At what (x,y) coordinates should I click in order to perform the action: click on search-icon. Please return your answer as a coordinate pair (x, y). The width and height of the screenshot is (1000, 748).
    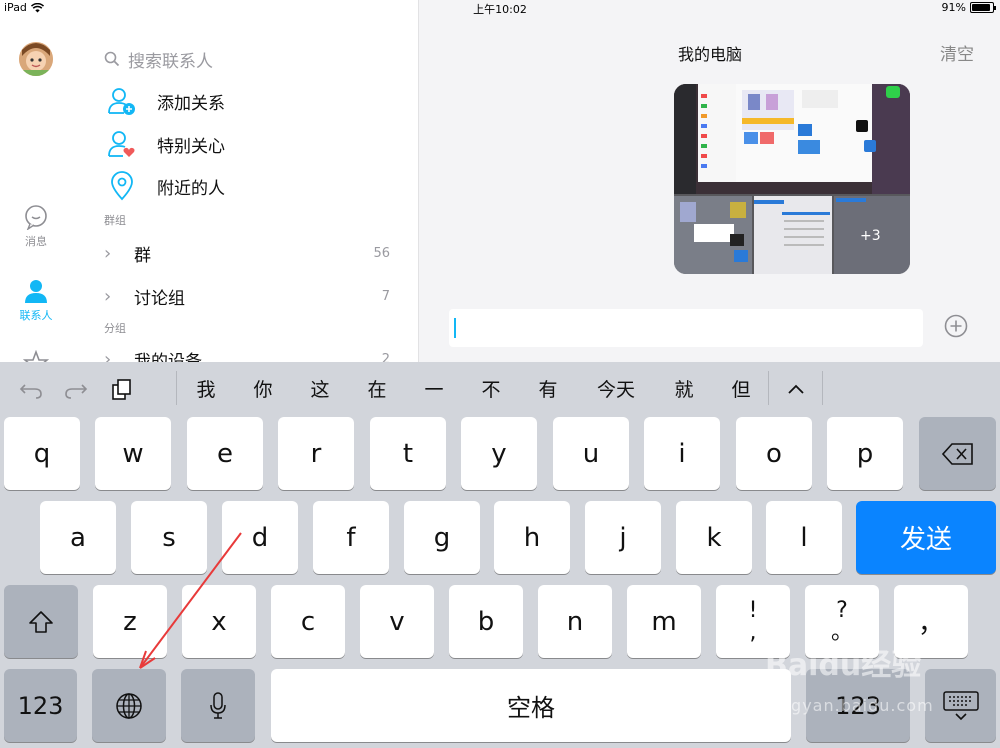
    Looking at the image, I should click on (112, 59).